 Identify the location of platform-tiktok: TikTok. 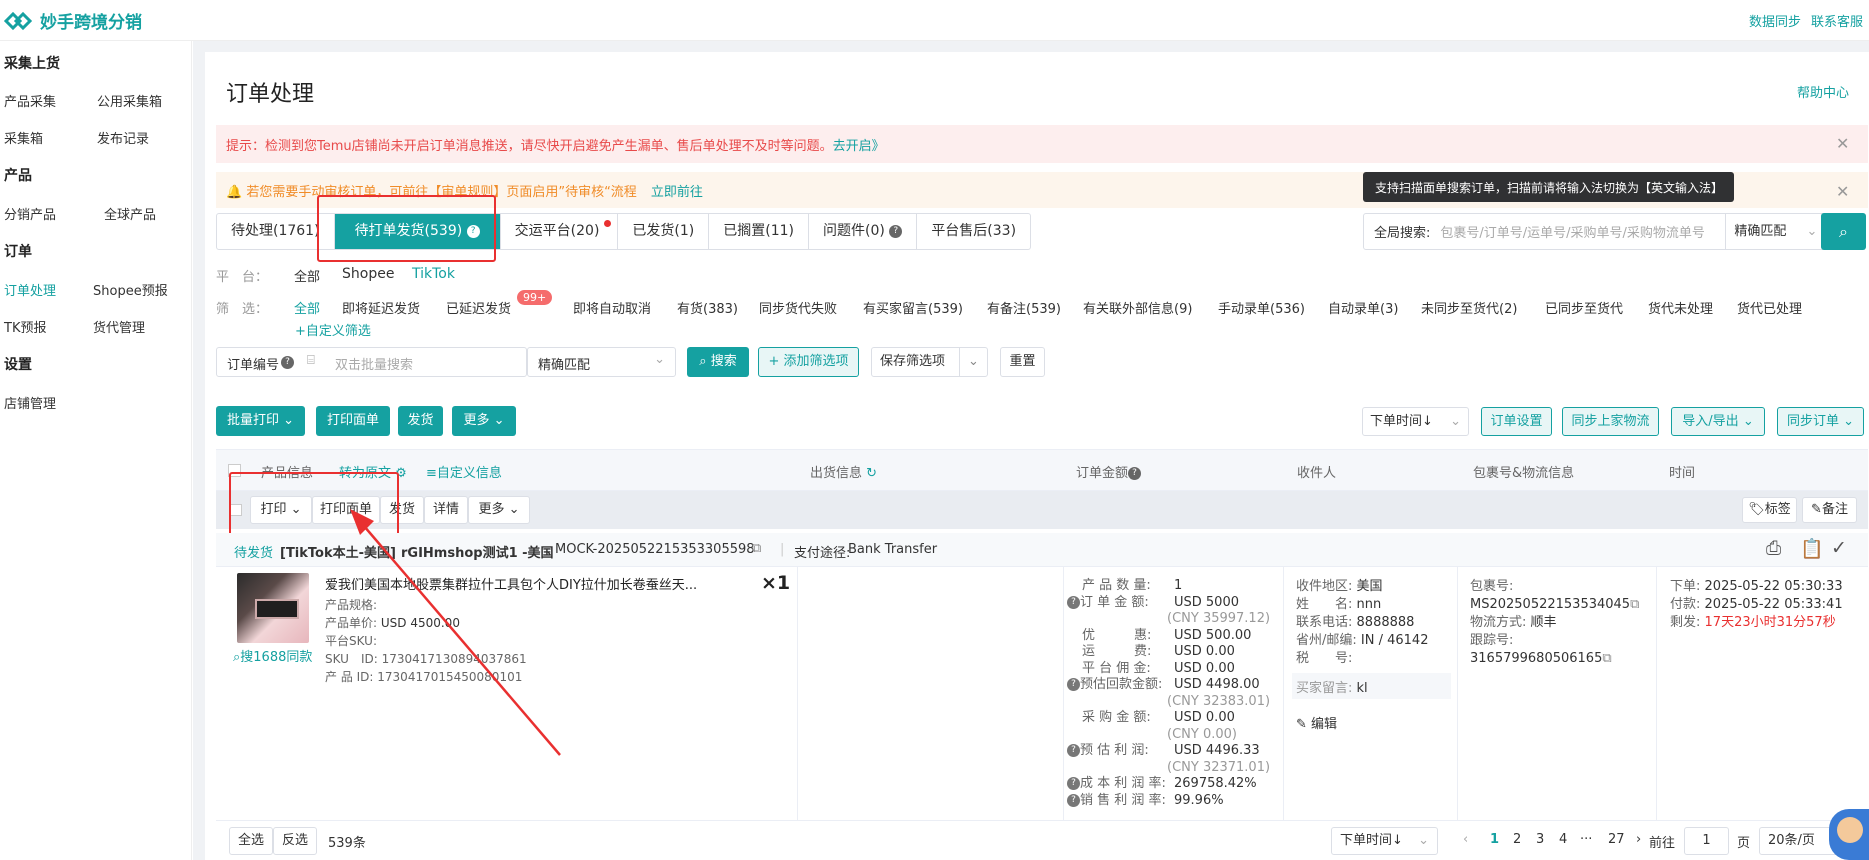
(433, 274).